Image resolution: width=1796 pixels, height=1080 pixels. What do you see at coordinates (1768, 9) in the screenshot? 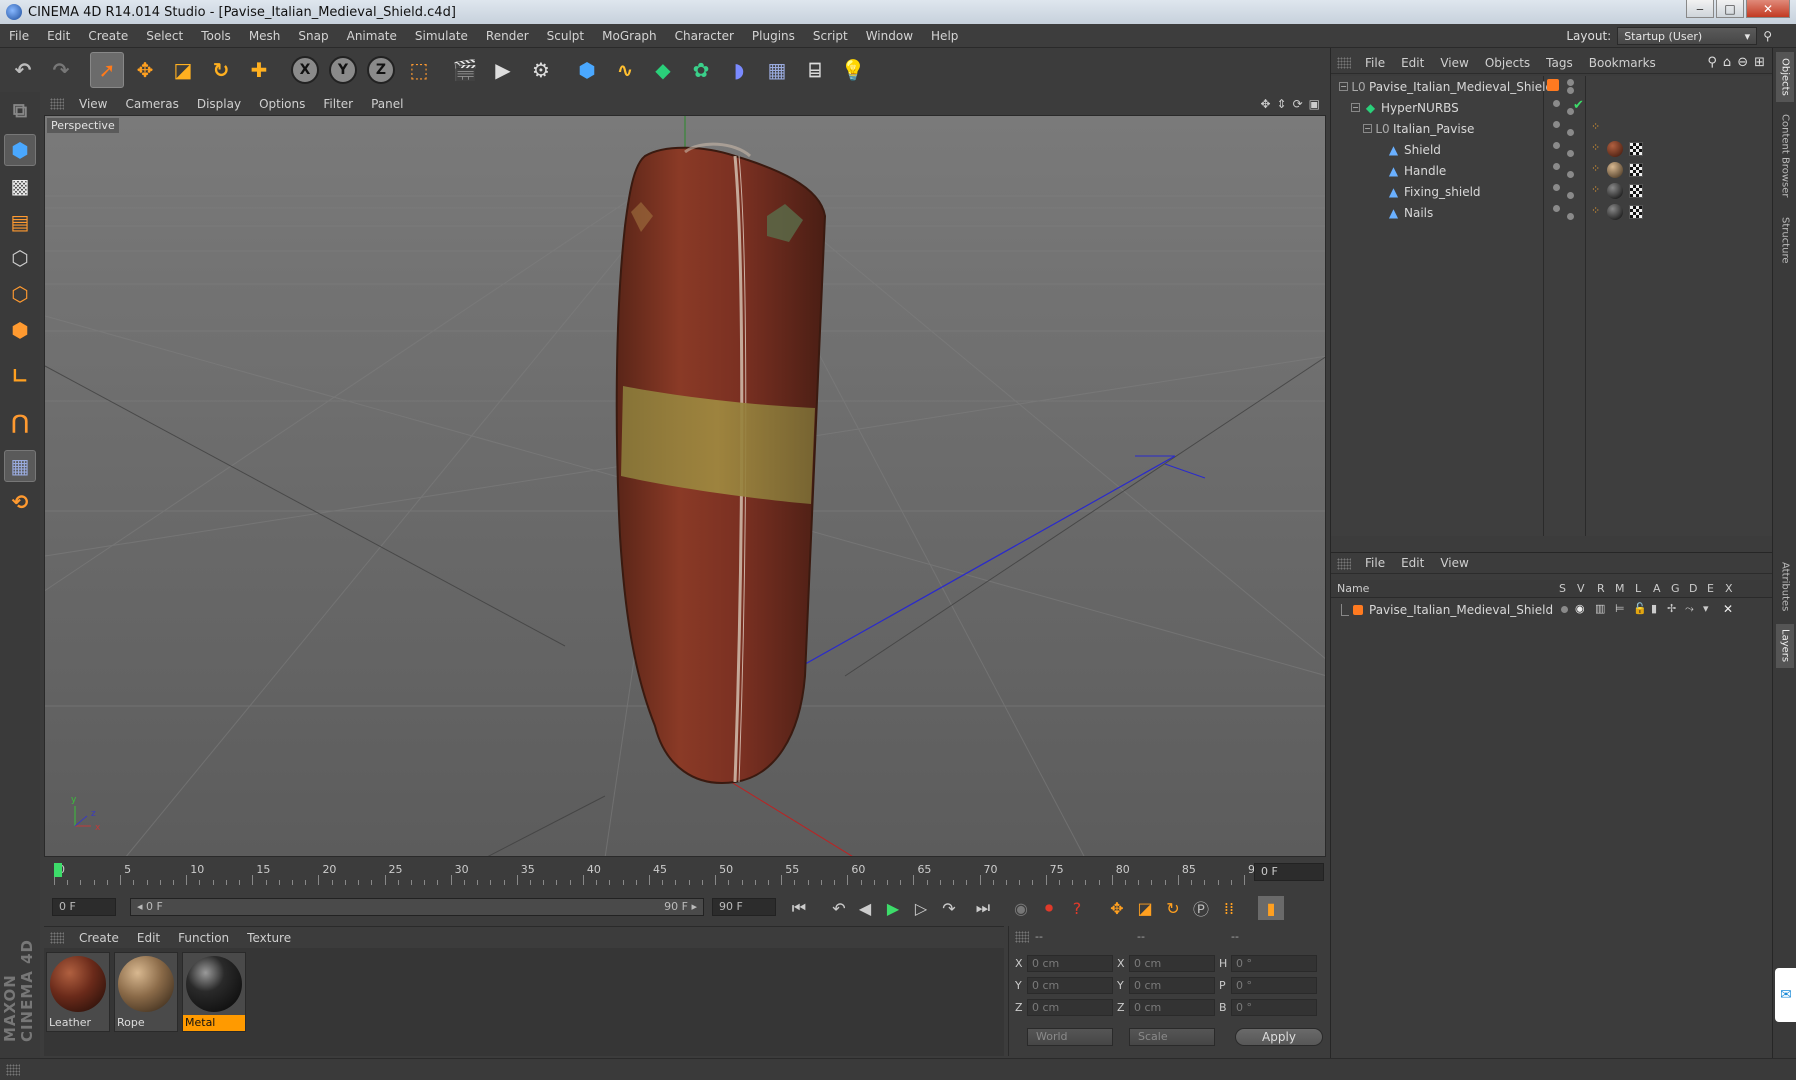
I see `close-button: ✕` at bounding box center [1768, 9].